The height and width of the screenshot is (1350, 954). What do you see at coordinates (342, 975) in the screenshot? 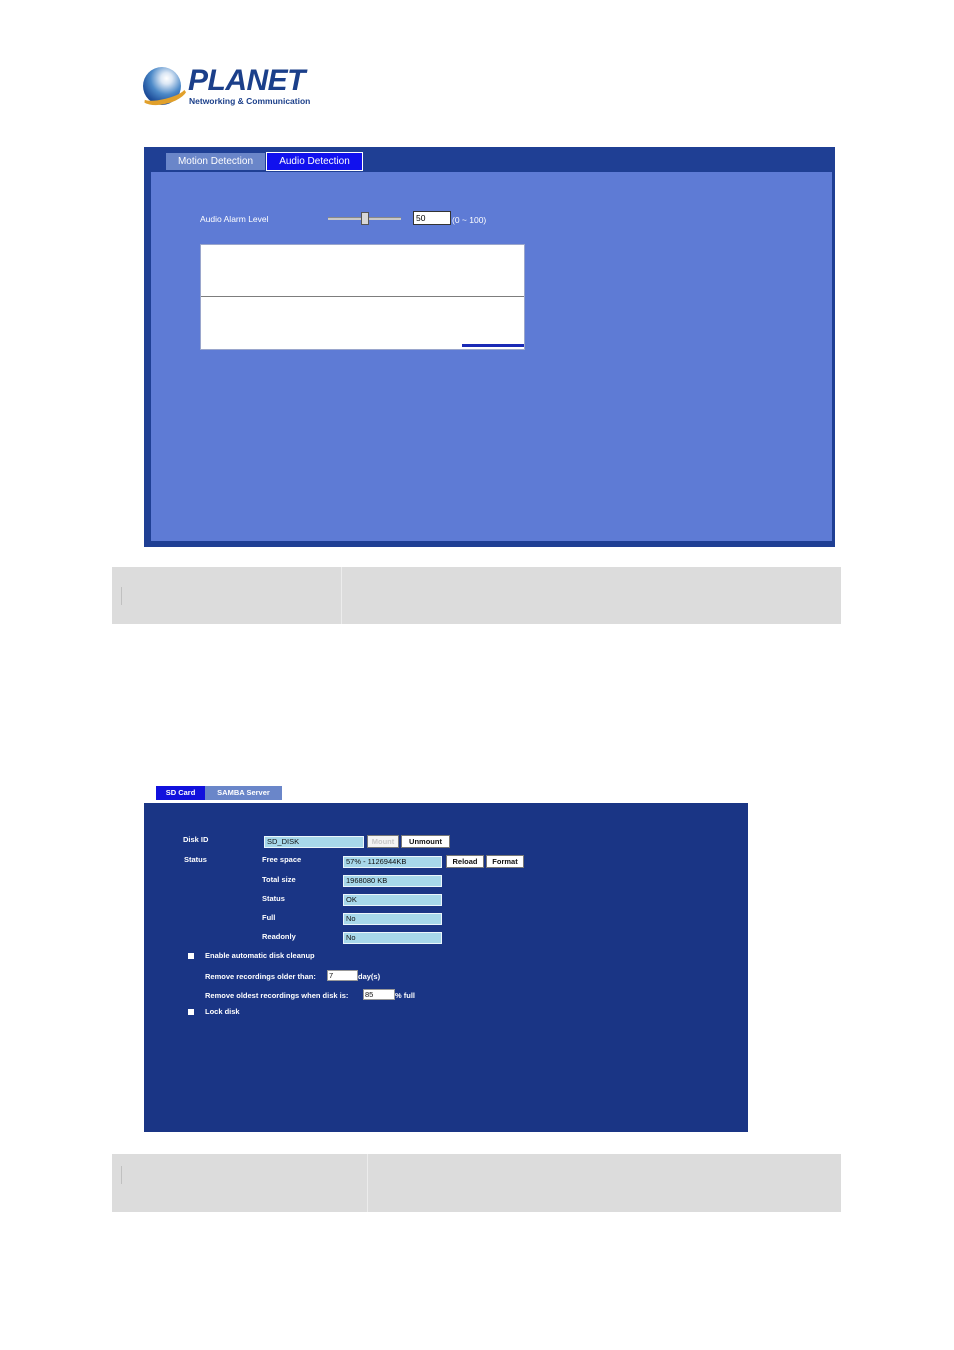
I see `remove-older-days-input: 7` at bounding box center [342, 975].